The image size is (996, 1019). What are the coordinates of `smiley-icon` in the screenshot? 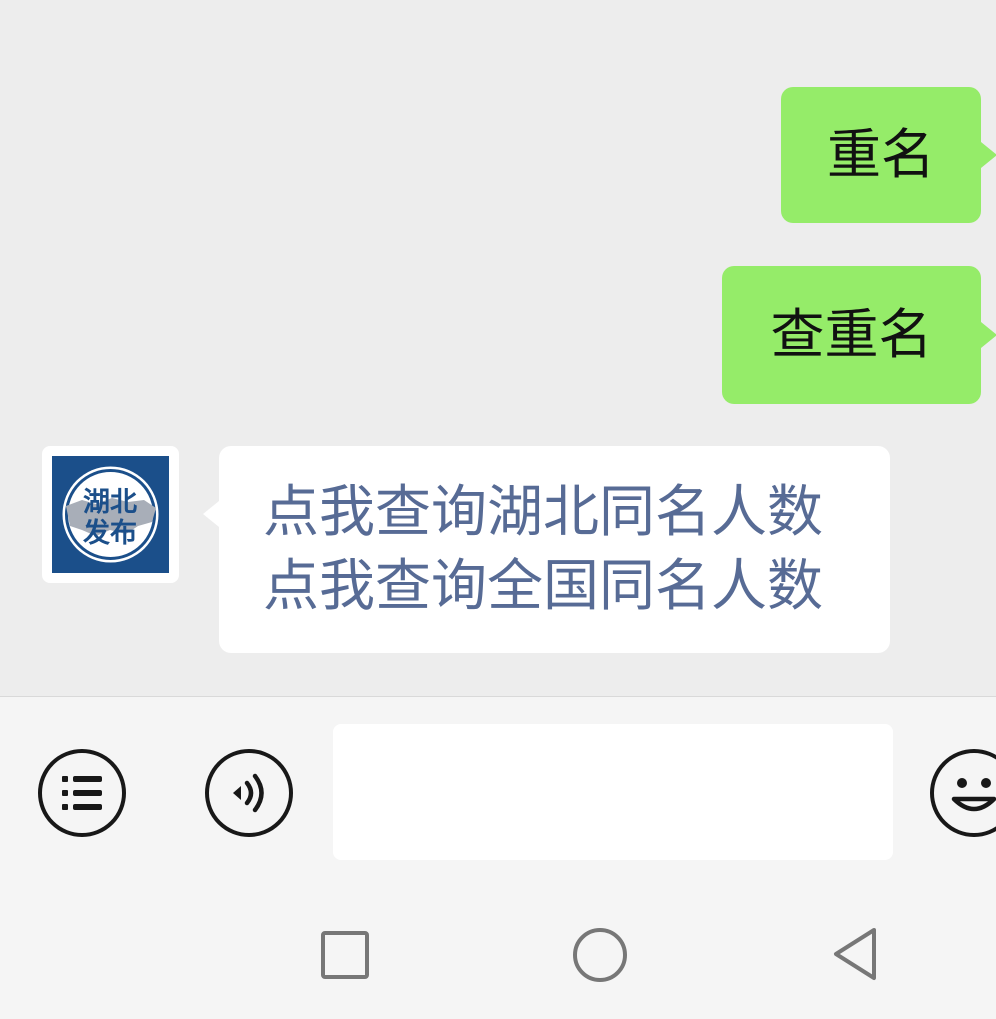 It's located at (973, 795).